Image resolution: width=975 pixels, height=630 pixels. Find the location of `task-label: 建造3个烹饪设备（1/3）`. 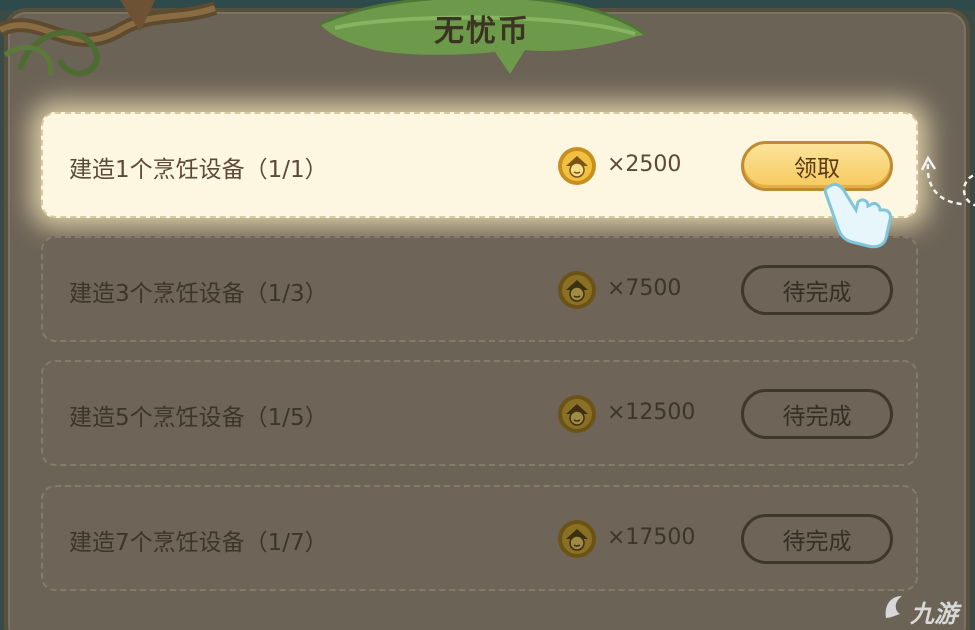

task-label: 建造3个烹饪设备（1/3） is located at coordinates (198, 294).